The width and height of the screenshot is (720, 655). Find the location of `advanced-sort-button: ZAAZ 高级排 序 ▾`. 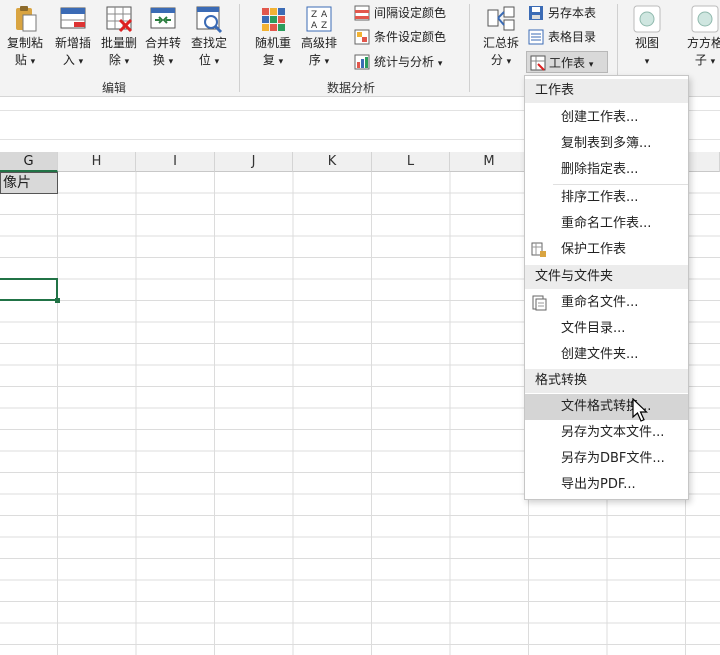

advanced-sort-button: ZAAZ 高级排 序 ▾ is located at coordinates (319, 37).